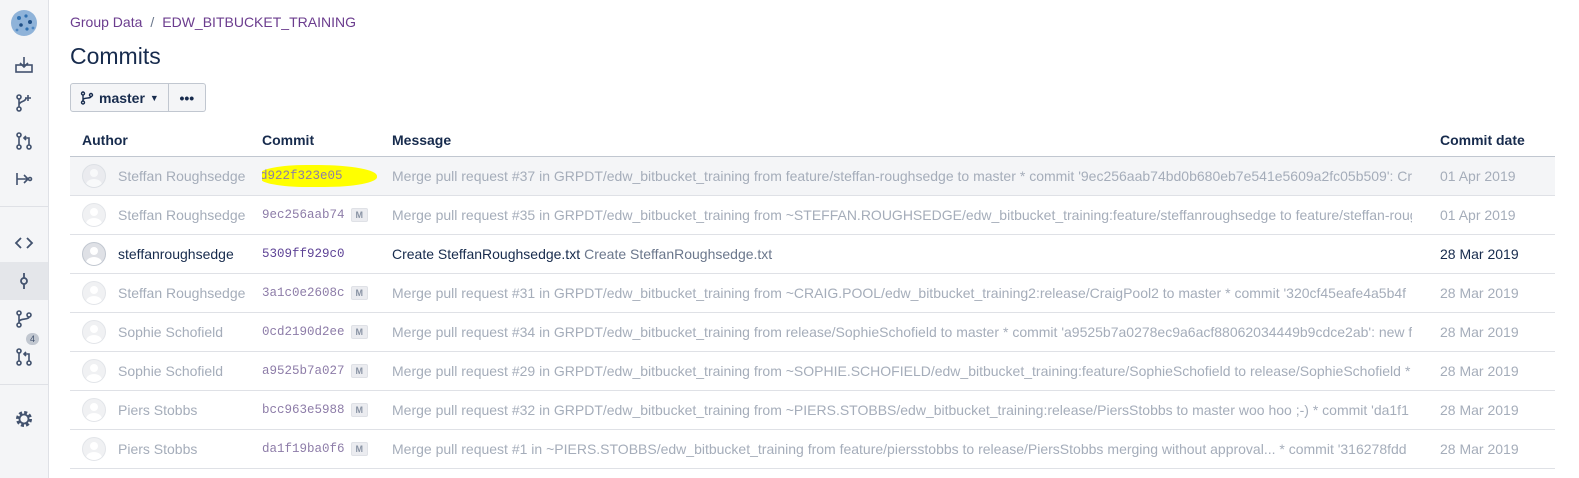 The height and width of the screenshot is (478, 1579). What do you see at coordinates (303, 332) in the screenshot?
I see `commit-hash-link: 0cd2190d2ee` at bounding box center [303, 332].